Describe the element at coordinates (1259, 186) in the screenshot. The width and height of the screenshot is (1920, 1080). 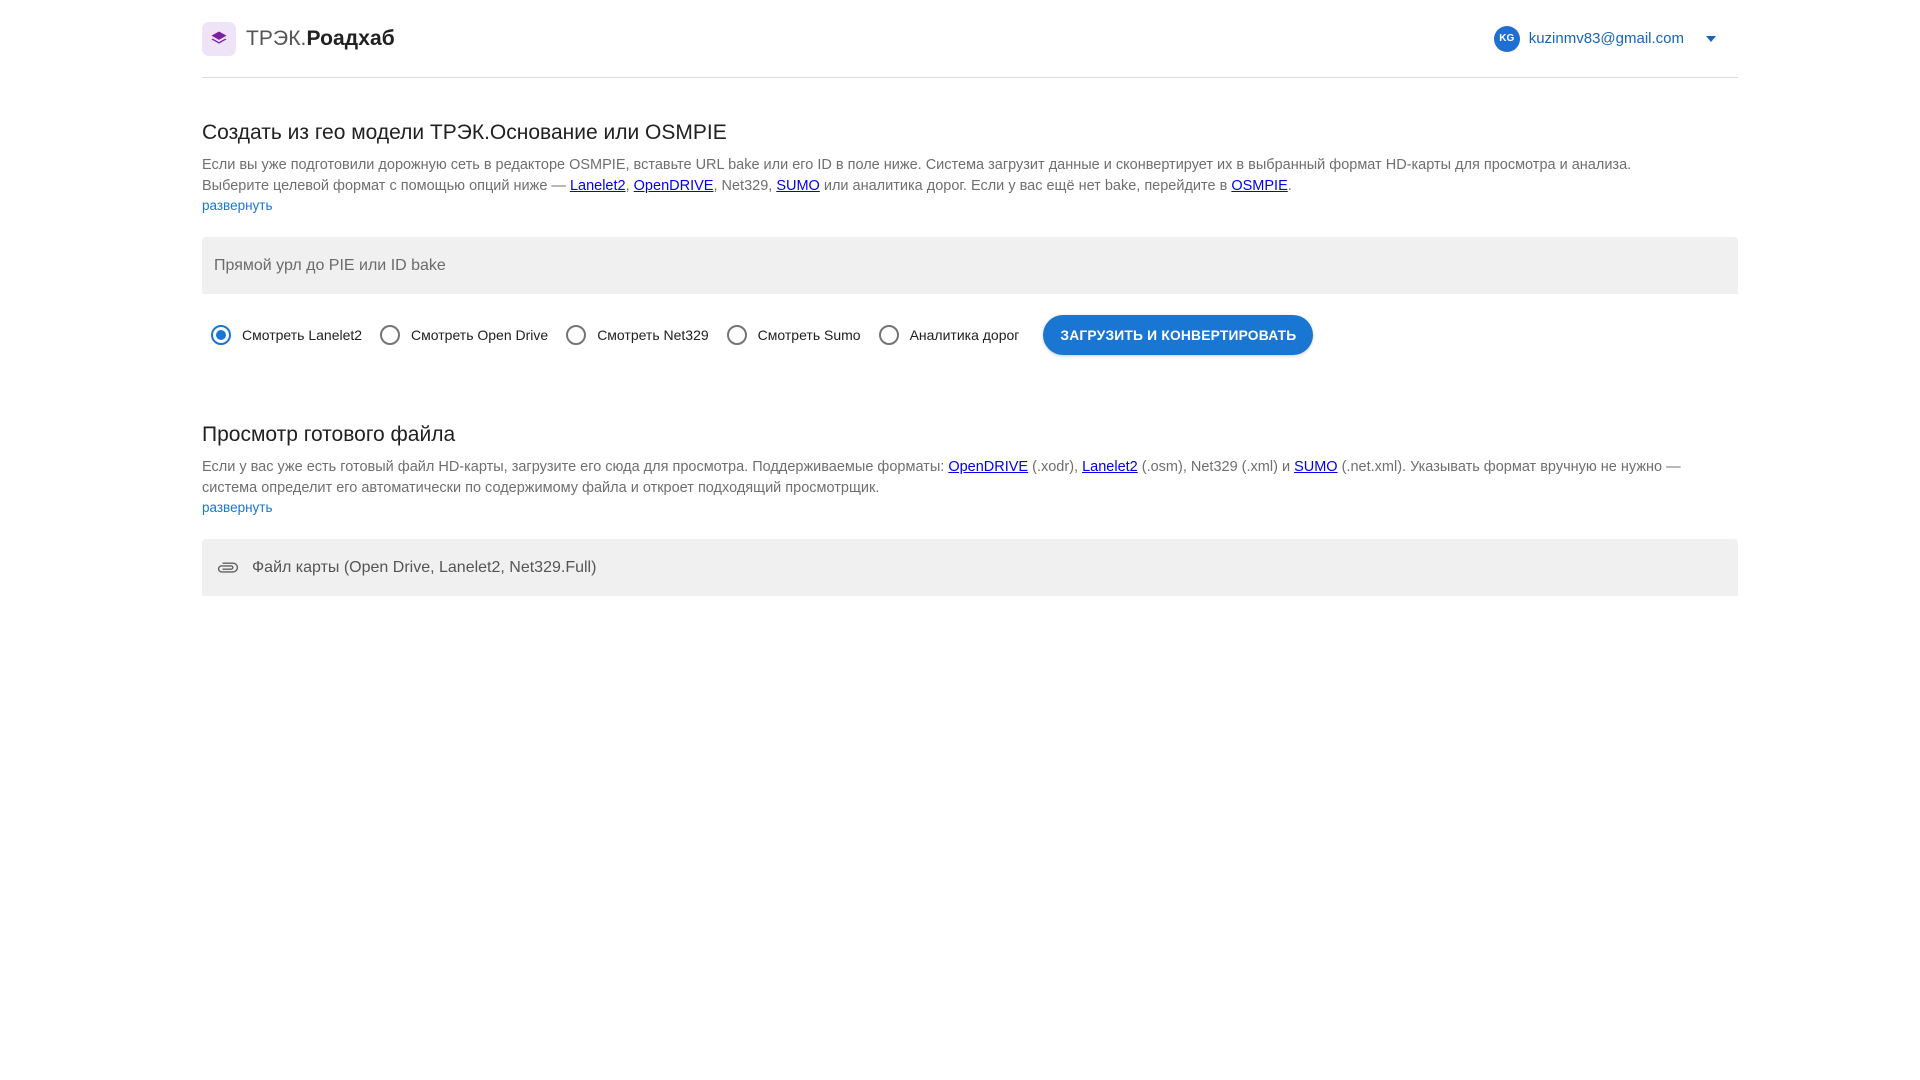
I see `link-osmpie: OSMPIE` at that location.